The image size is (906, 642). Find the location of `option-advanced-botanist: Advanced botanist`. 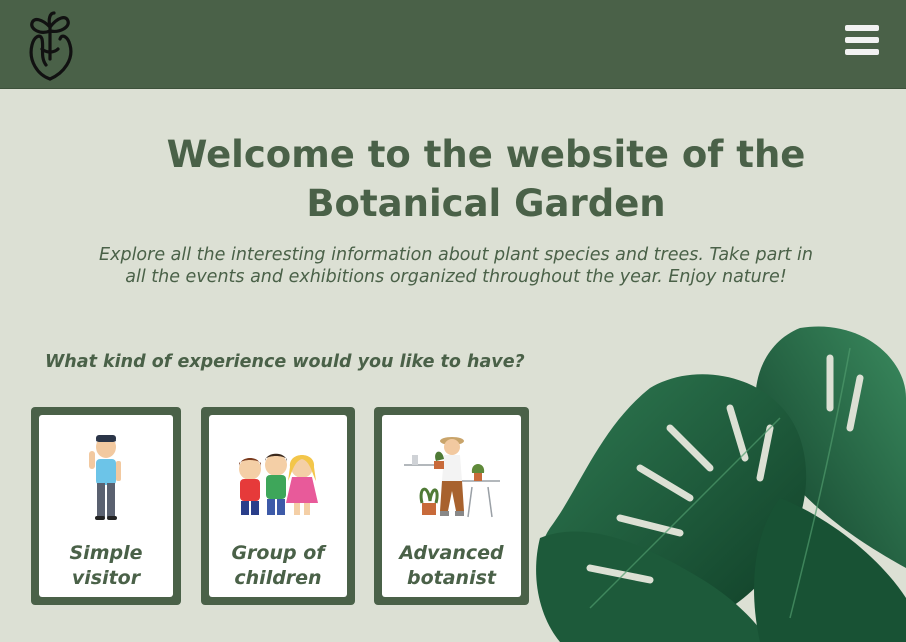

option-advanced-botanist: Advanced botanist is located at coordinates (451, 506).